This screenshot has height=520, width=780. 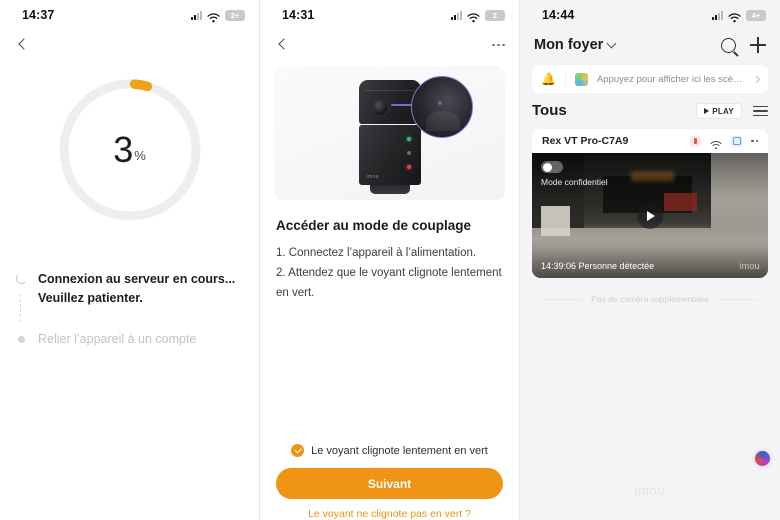 I want to click on status-indicators: 4+, so click(x=739, y=16).